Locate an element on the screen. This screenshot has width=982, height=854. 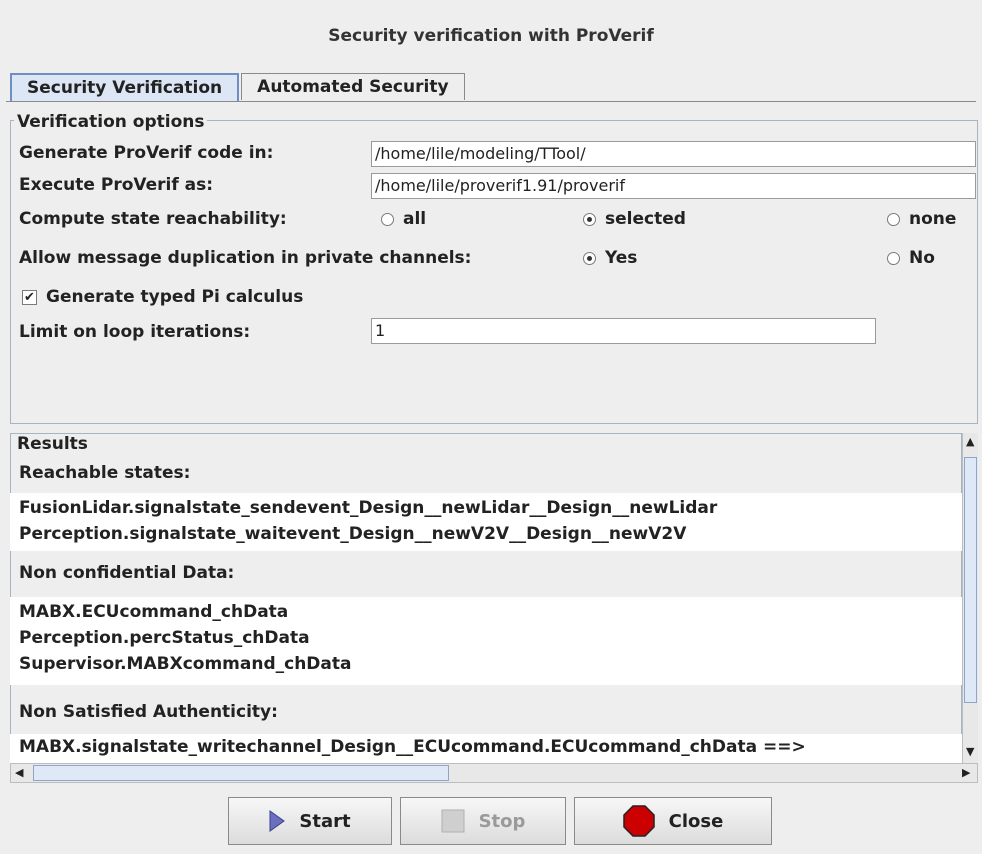
typed-pi-checkbox: ✔ Generate typed Pi calculus is located at coordinates (162, 297).